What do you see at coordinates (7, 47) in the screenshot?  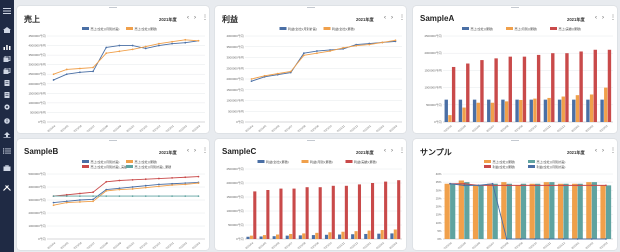 I see `chart-icon` at bounding box center [7, 47].